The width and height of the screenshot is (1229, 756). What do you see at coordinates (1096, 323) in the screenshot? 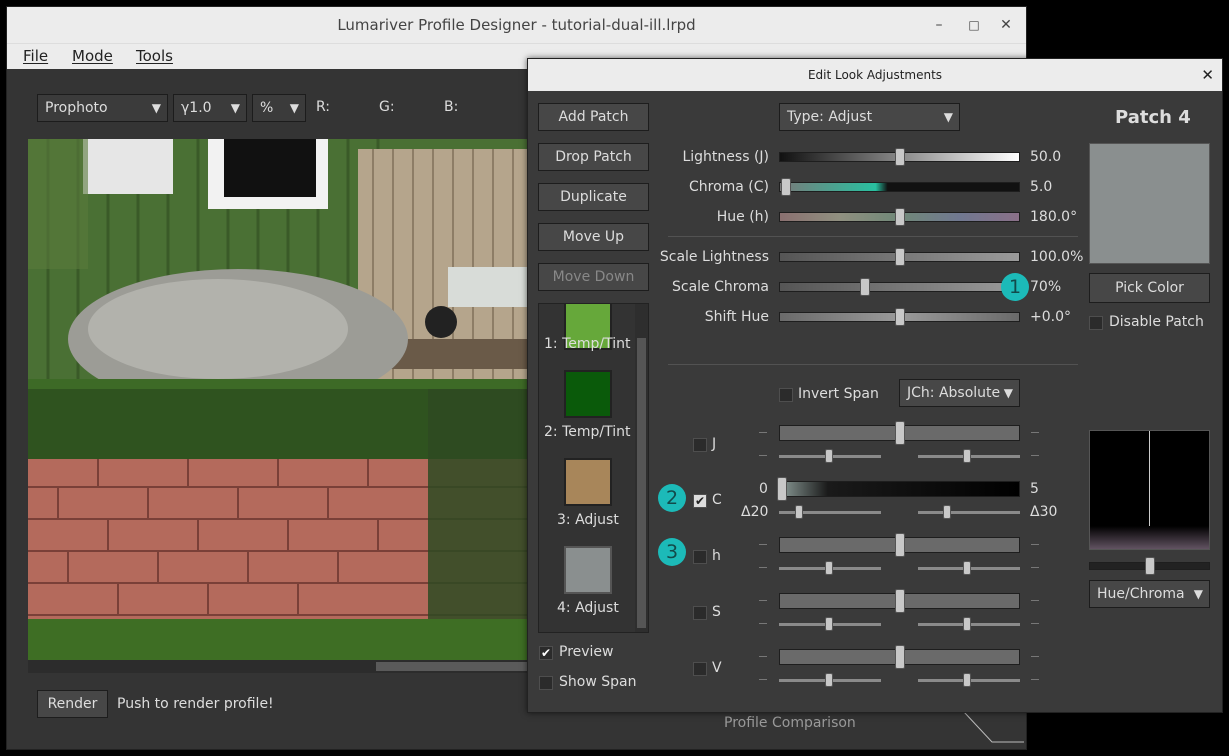
I see `disable-patch-checkbox` at bounding box center [1096, 323].